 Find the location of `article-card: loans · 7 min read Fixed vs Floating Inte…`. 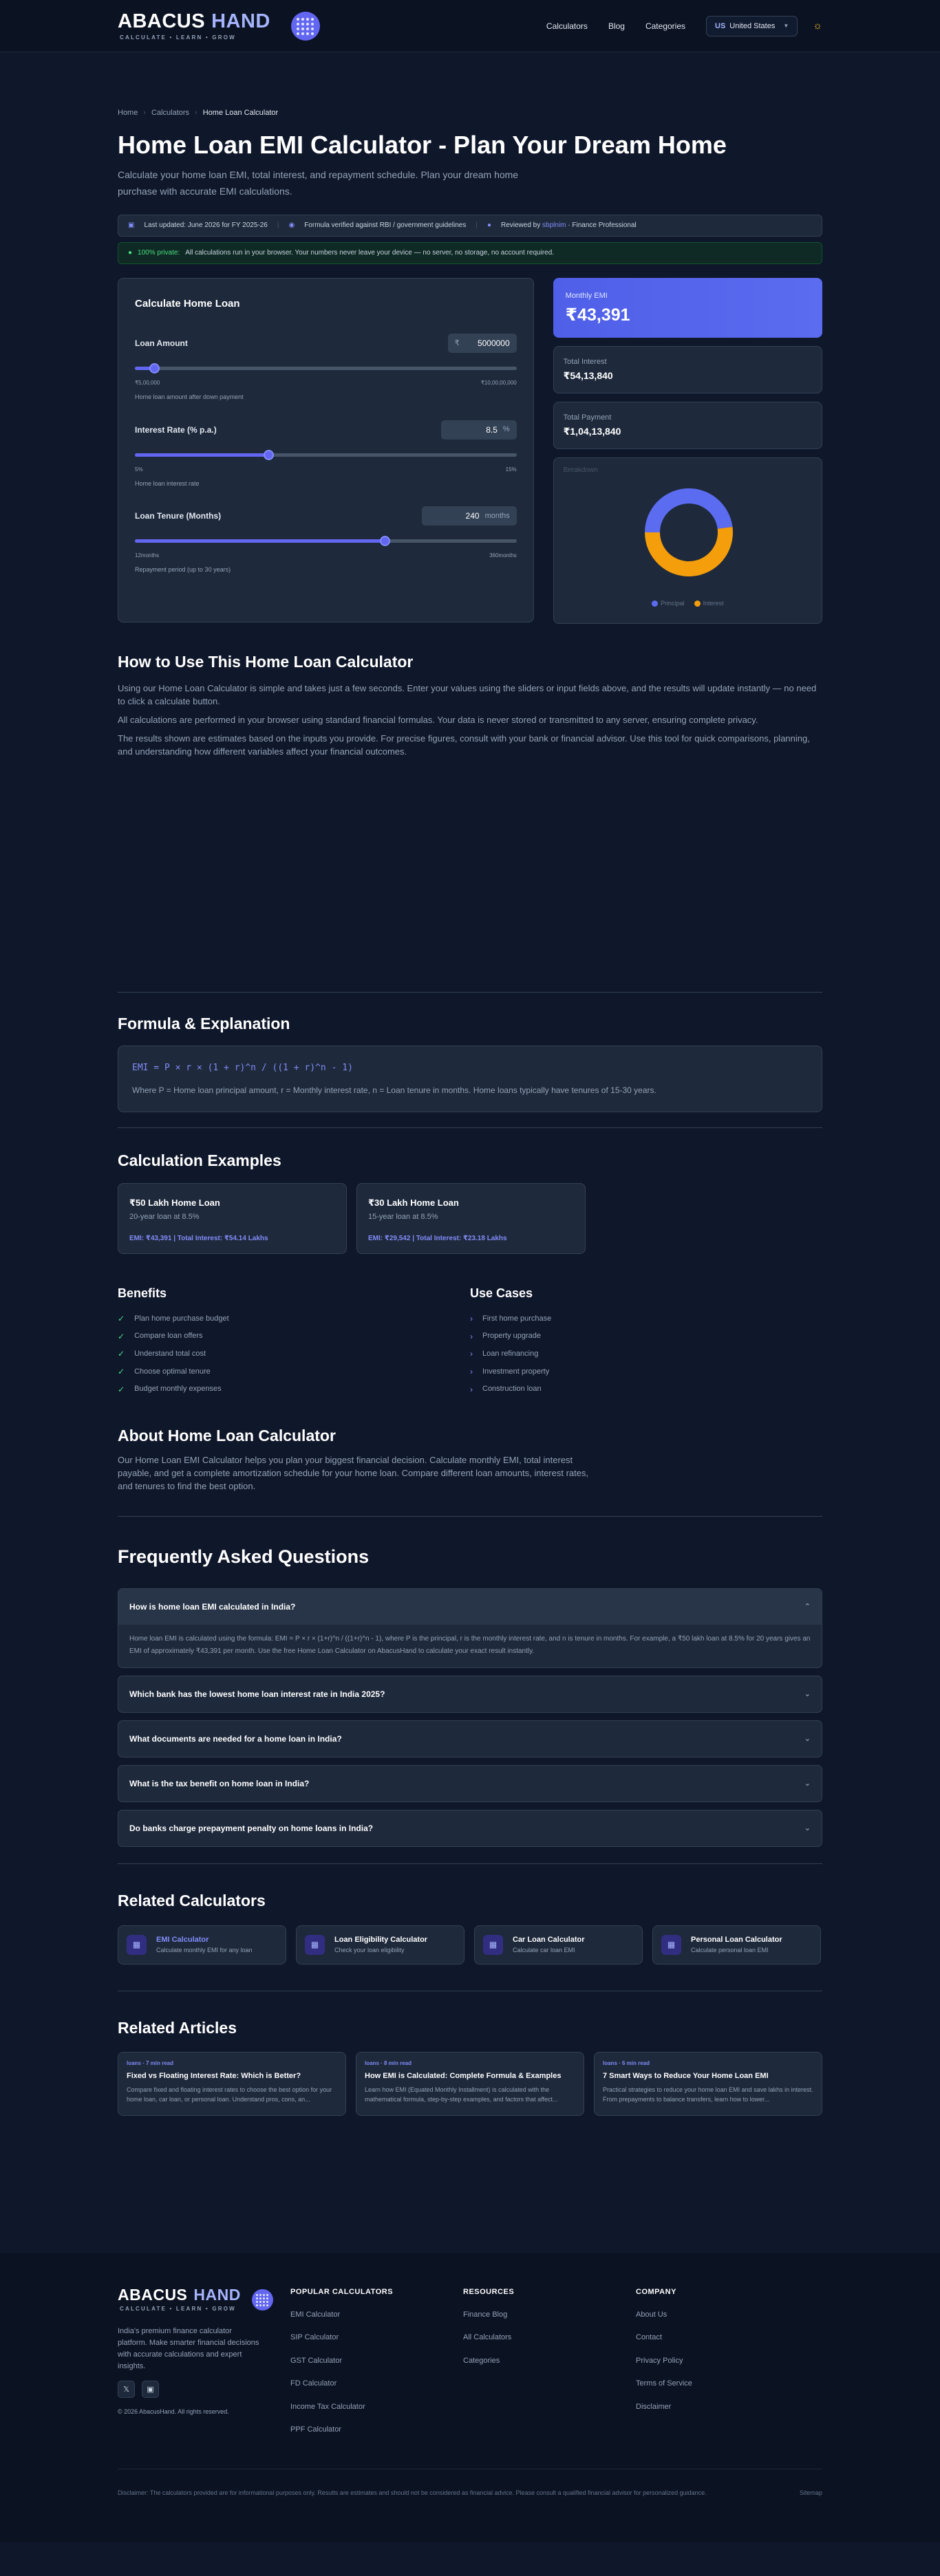

article-card: loans · 7 min read Fixed vs Floating Inte… is located at coordinates (232, 2084).